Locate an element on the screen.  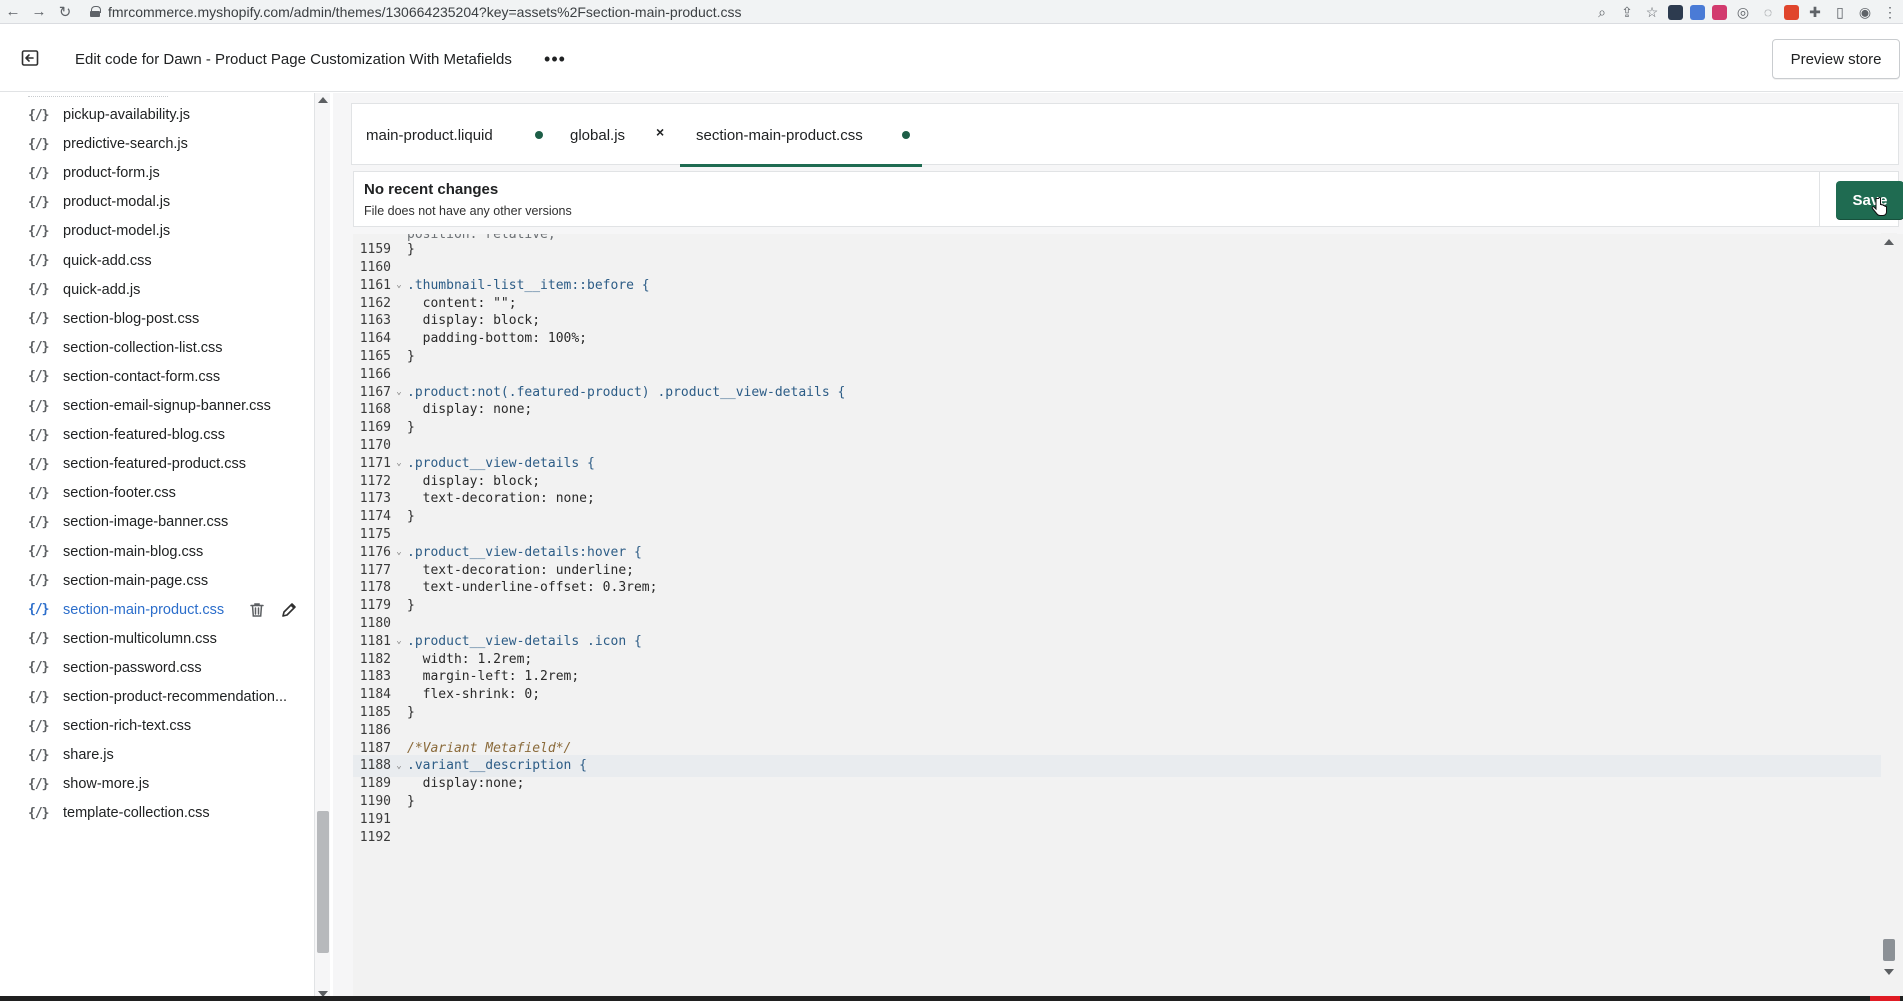
translate-extension-icon is located at coordinates (1697, 12).